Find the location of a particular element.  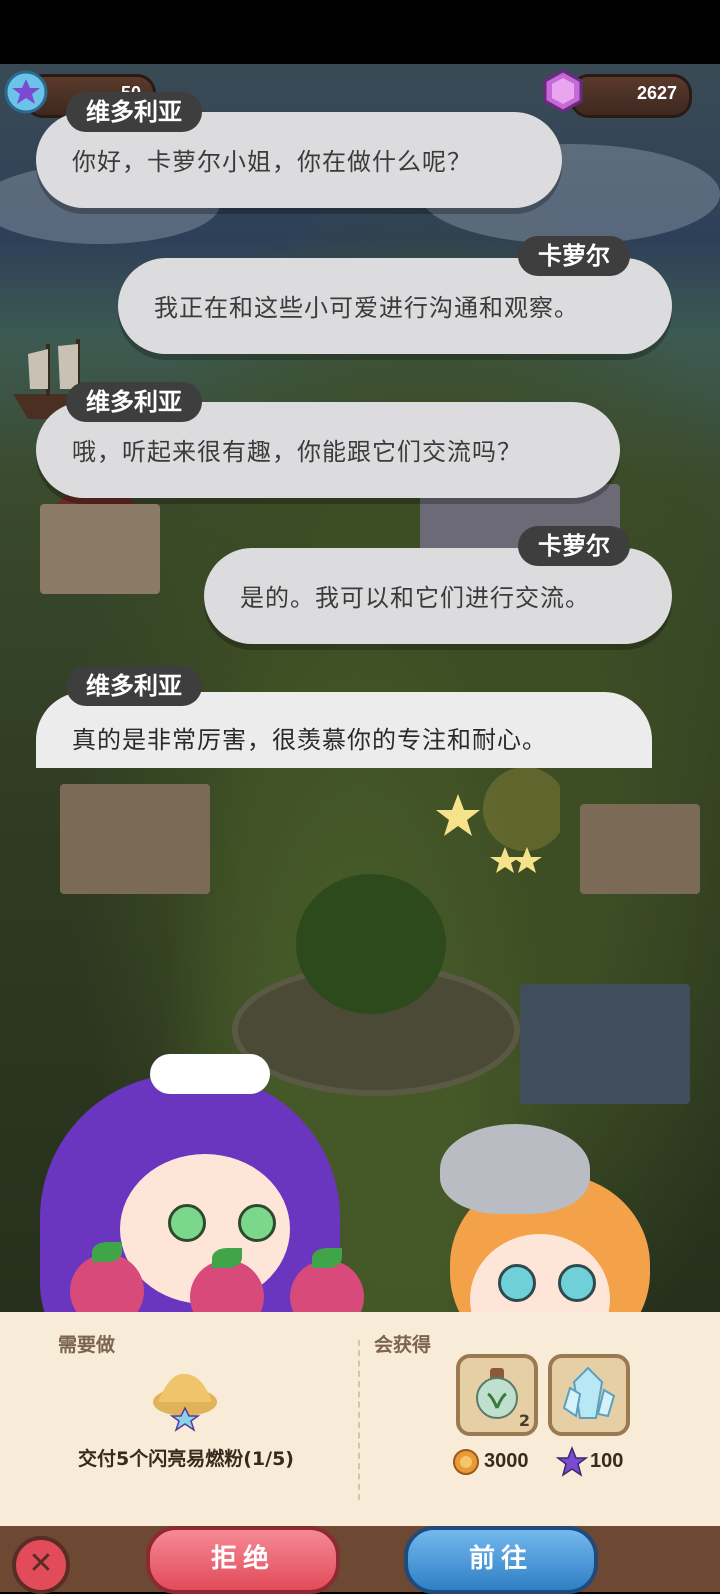

dialogue-text: 是的。我可以和它们进行交流。 is located at coordinates (415, 598).